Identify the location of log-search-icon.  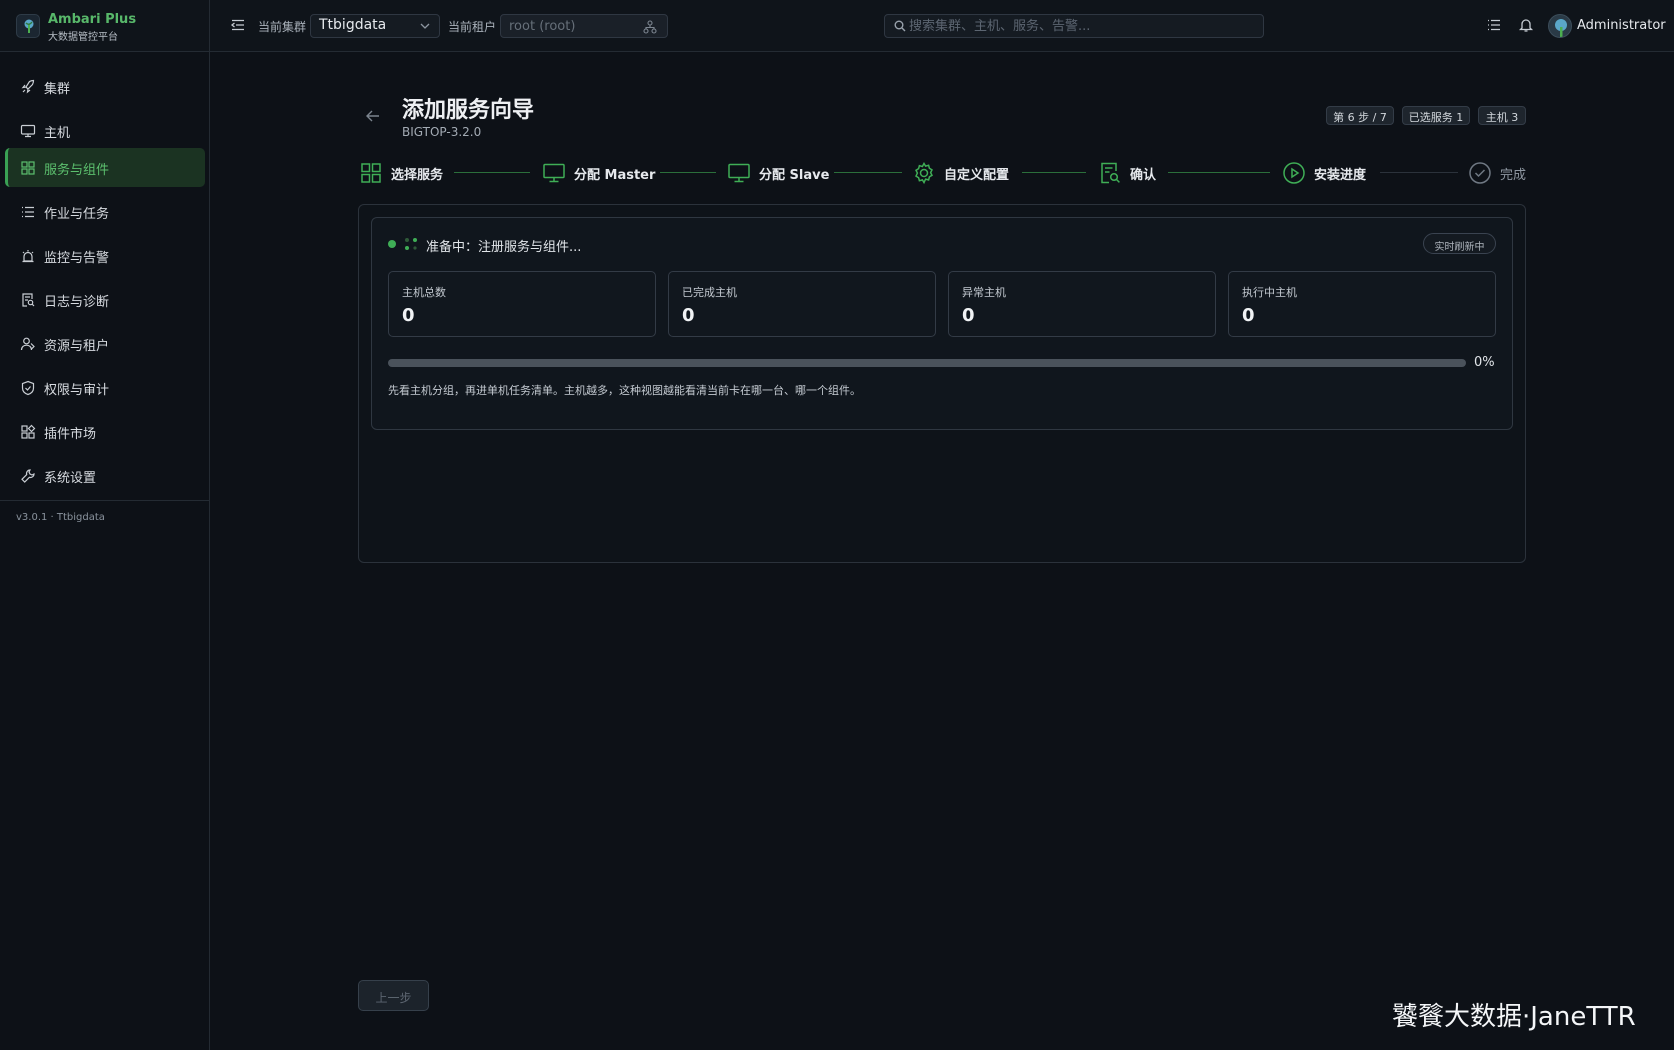
(28, 300).